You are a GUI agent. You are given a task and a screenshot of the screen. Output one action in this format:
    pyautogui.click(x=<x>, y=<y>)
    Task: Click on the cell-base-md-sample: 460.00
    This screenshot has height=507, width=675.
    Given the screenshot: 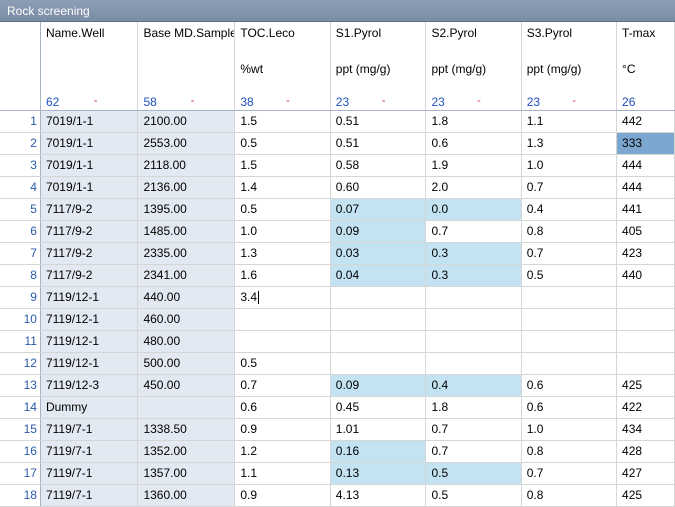 What is the action you would take?
    pyautogui.click(x=186, y=319)
    